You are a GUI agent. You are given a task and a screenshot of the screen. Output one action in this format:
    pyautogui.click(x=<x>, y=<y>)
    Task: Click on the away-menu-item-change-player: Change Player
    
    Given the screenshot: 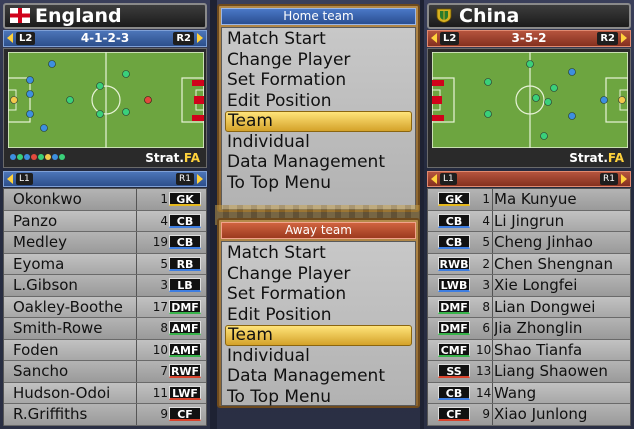 What is the action you would take?
    pyautogui.click(x=318, y=274)
    